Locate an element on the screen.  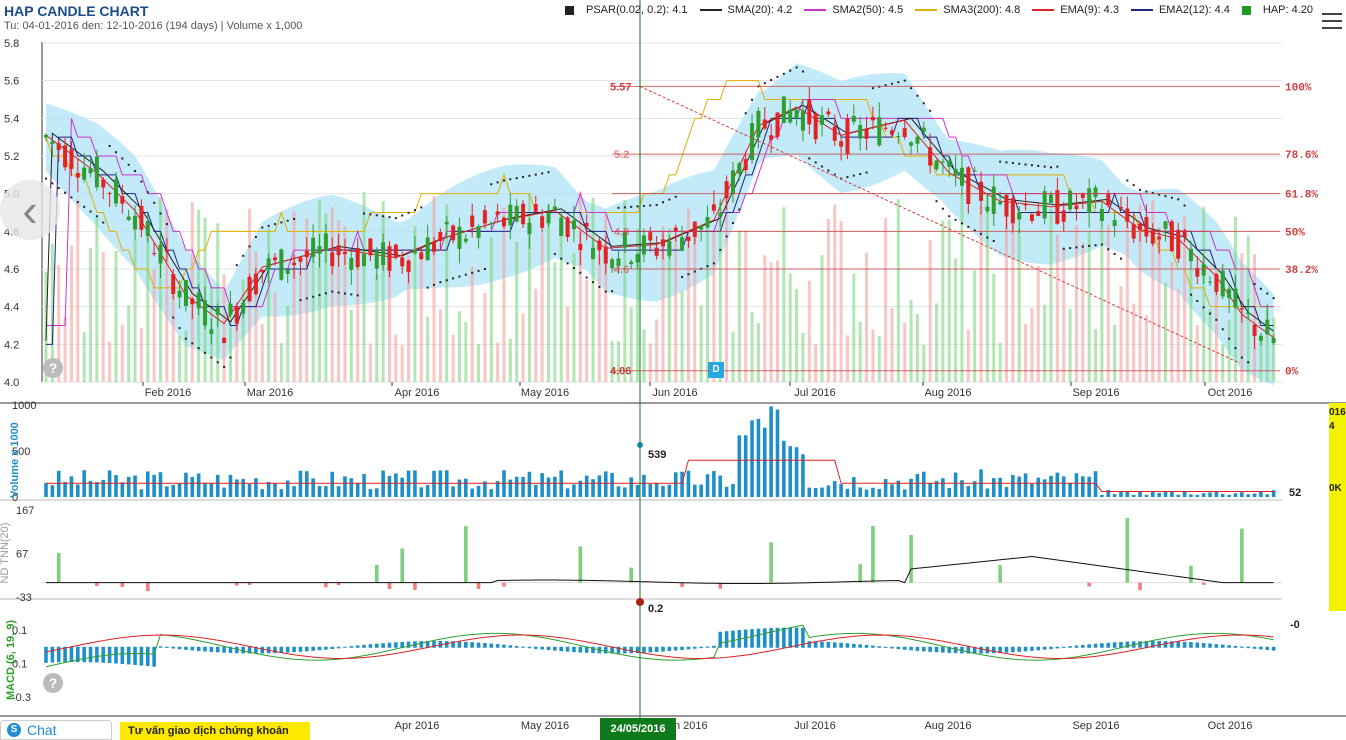
chevron-left-icon: ‹ is located at coordinates (30, 210).